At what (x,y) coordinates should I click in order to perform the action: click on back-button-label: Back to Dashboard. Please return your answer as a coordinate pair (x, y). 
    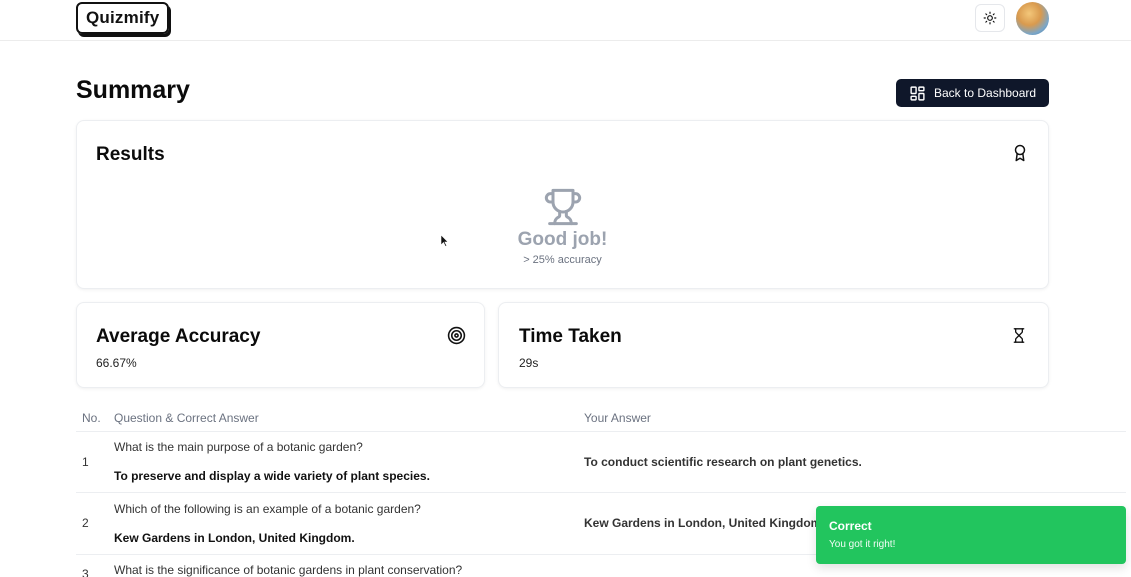
    Looking at the image, I should click on (985, 93).